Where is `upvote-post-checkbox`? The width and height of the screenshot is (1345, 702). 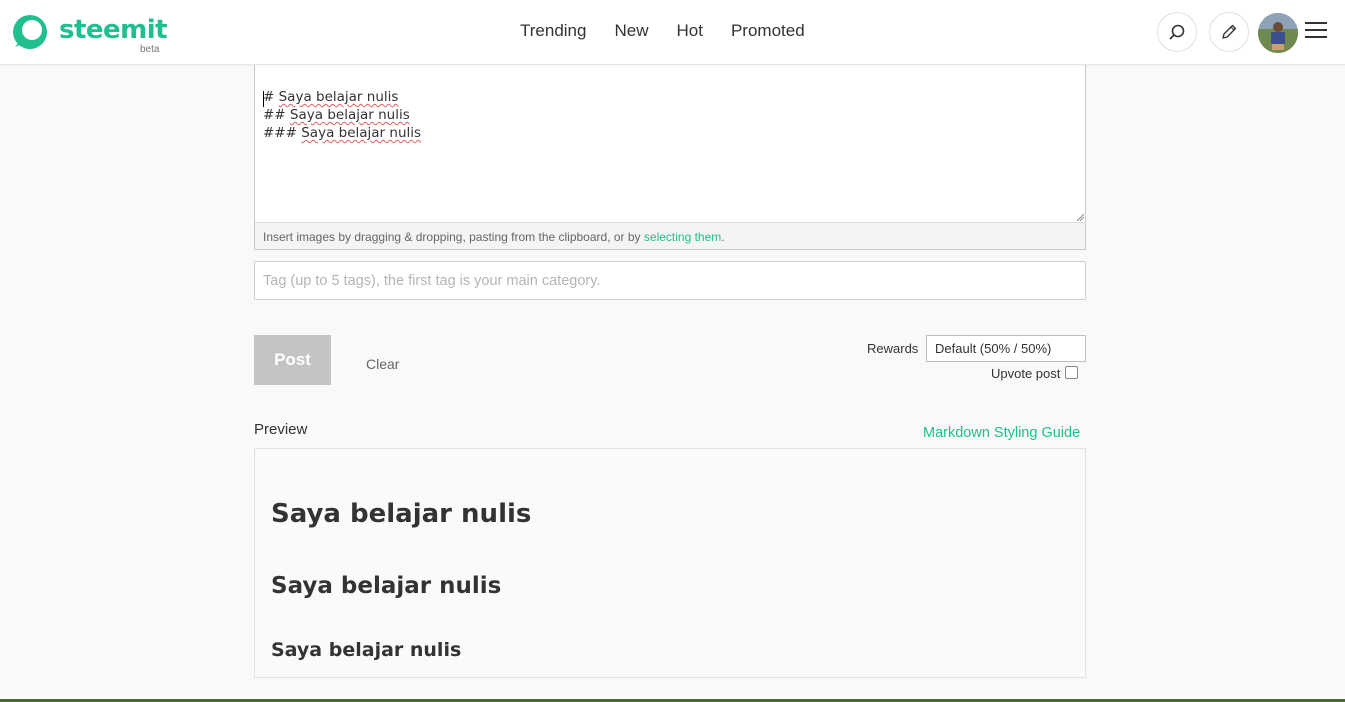 upvote-post-checkbox is located at coordinates (1071, 372).